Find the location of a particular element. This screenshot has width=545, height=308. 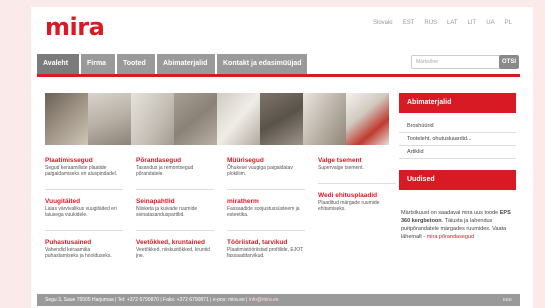

product-title: Põrandasegud is located at coordinates (175, 161).